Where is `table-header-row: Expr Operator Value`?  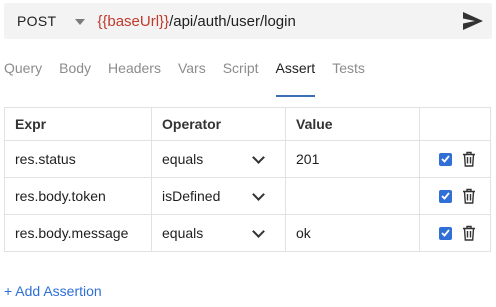 table-header-row: Expr Operator Value is located at coordinates (247, 124).